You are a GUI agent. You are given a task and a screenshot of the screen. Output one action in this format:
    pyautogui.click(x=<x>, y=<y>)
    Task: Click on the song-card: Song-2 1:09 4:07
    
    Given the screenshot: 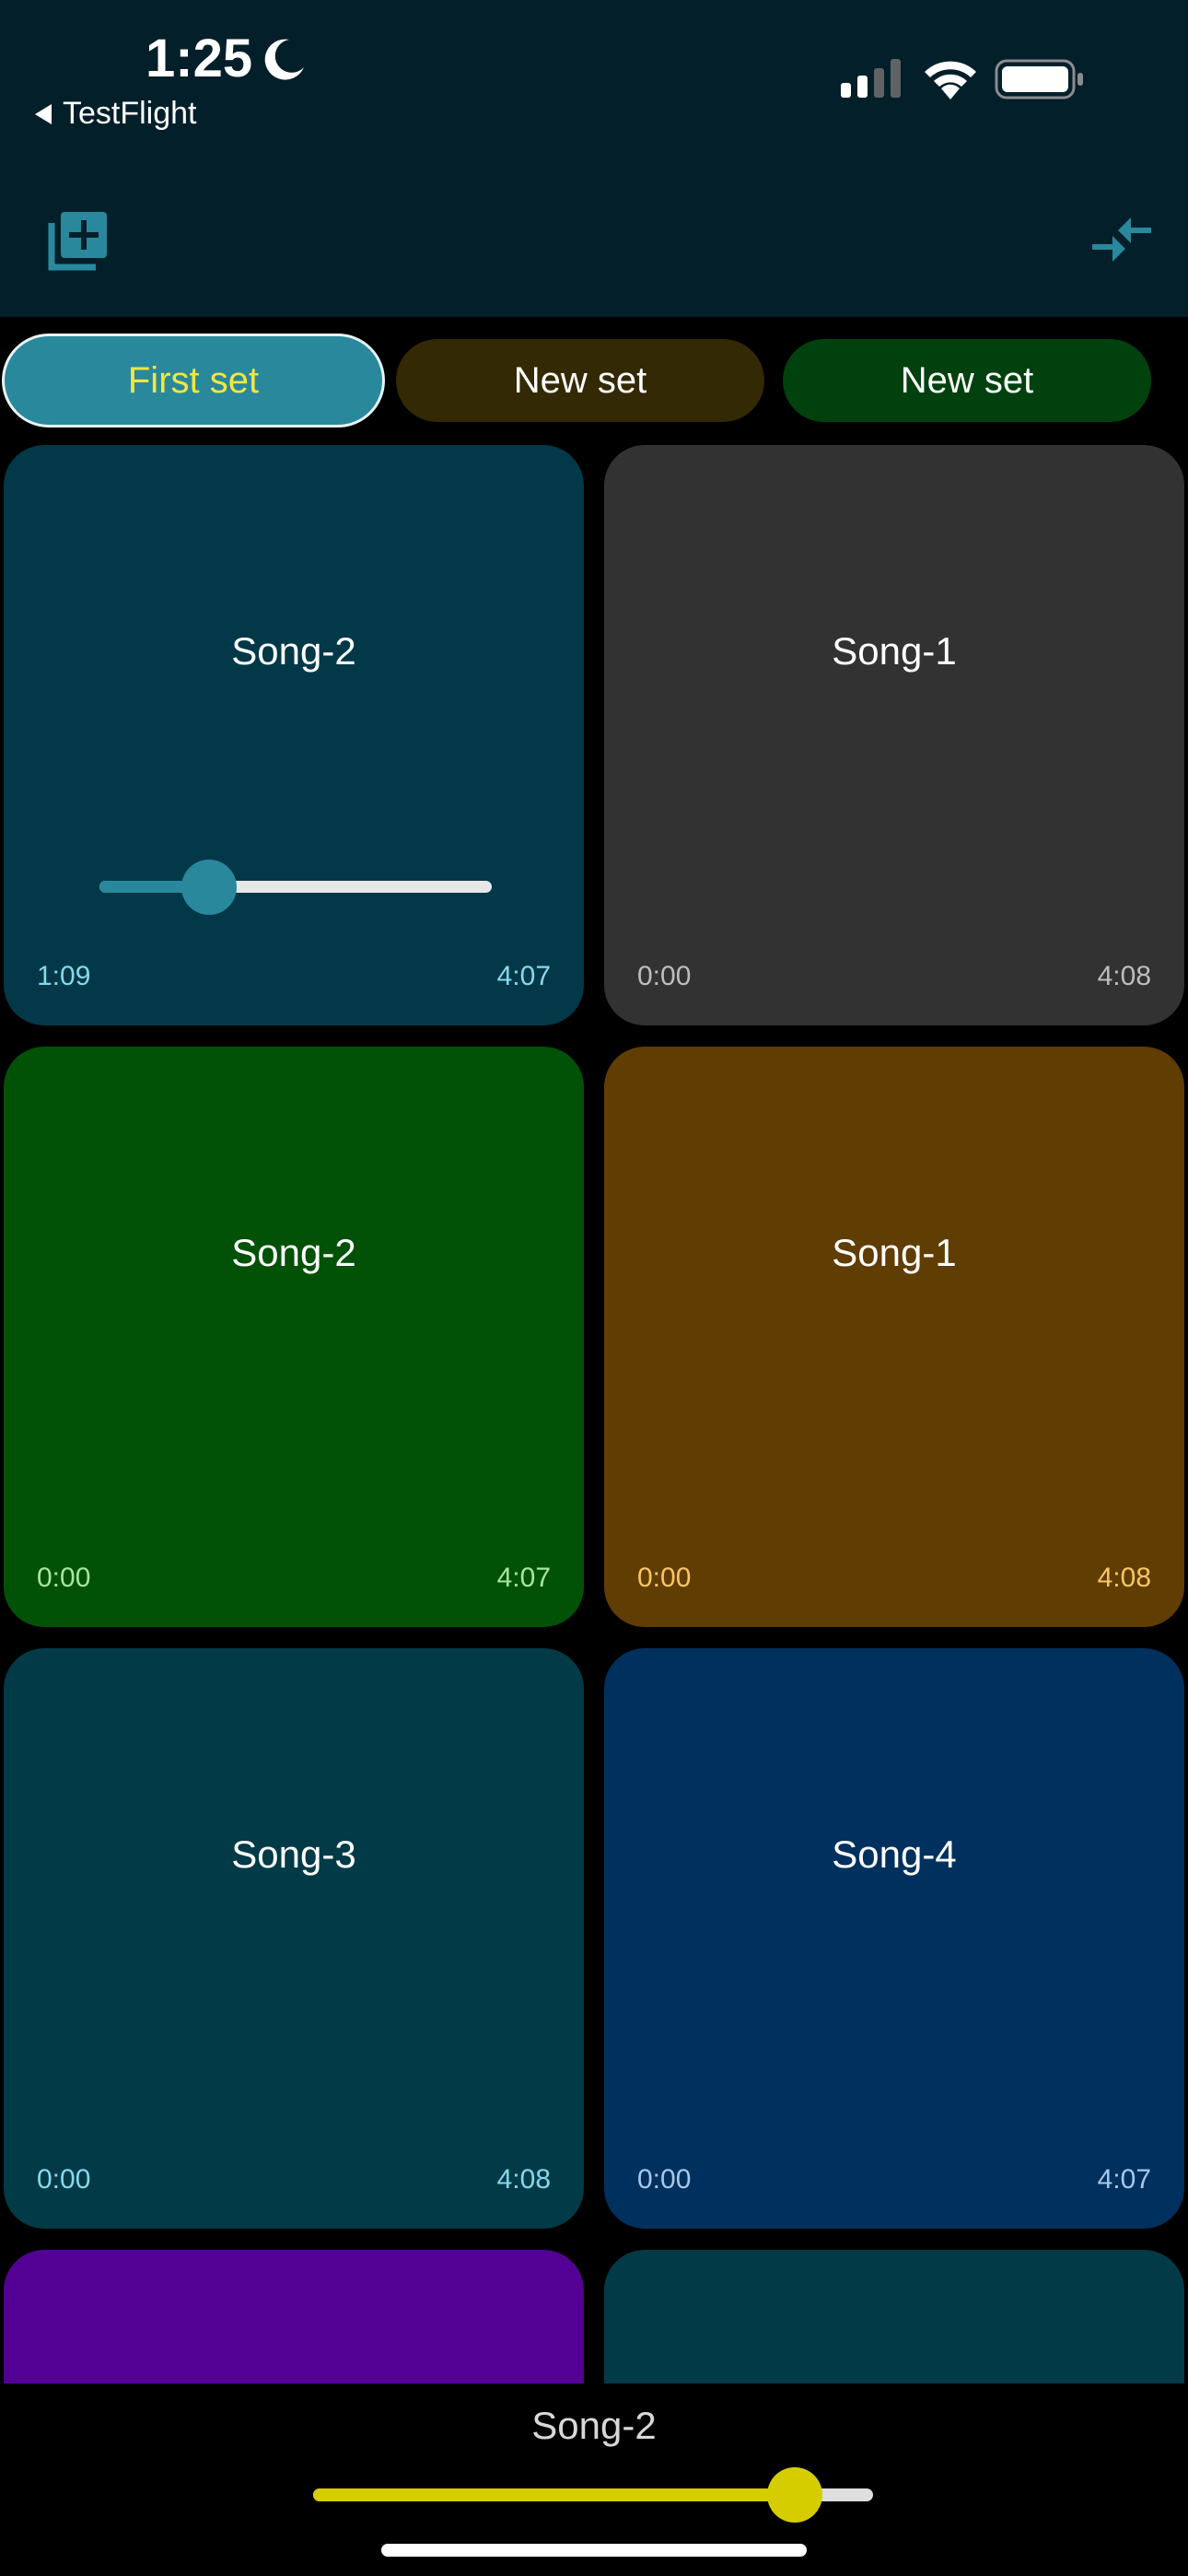 What is the action you would take?
    pyautogui.click(x=294, y=735)
    